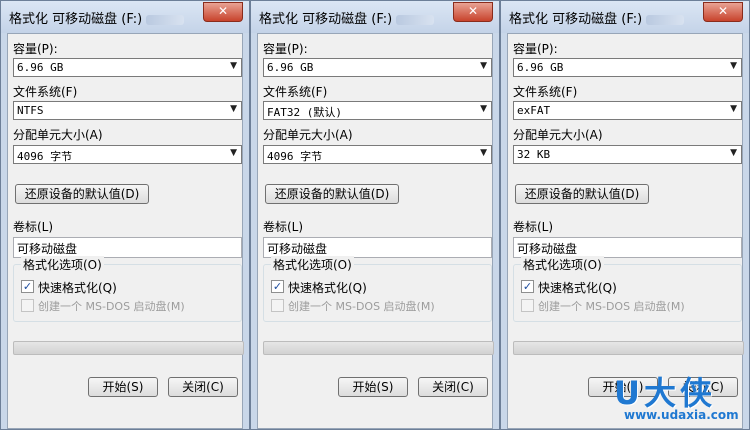 Image resolution: width=750 pixels, height=430 pixels. Describe the element at coordinates (668, 398) in the screenshot. I see `site-watermark: U大侠 www.udaxia.com` at that location.